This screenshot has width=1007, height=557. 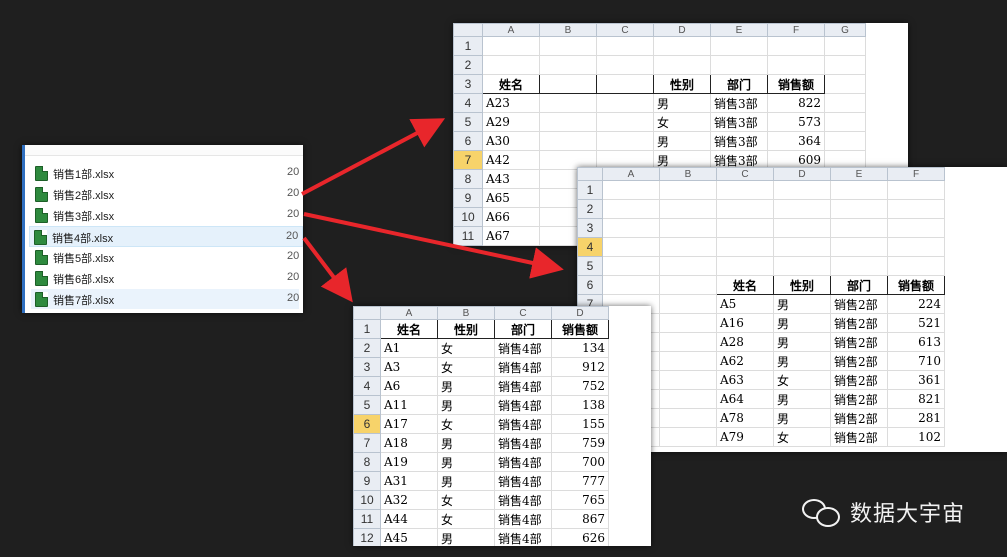 I want to click on cell: A17, so click(x=409, y=424).